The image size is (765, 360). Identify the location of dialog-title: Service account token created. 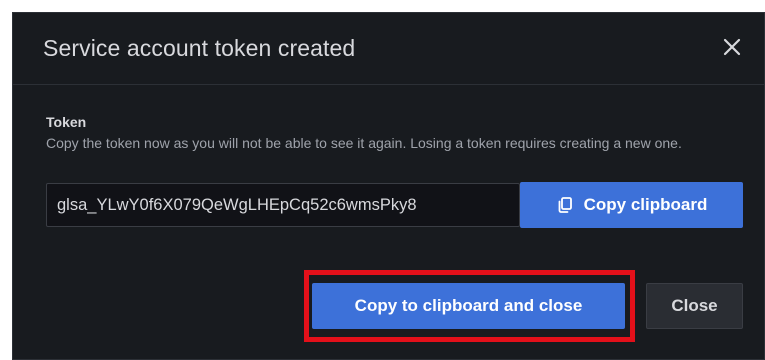
(199, 48).